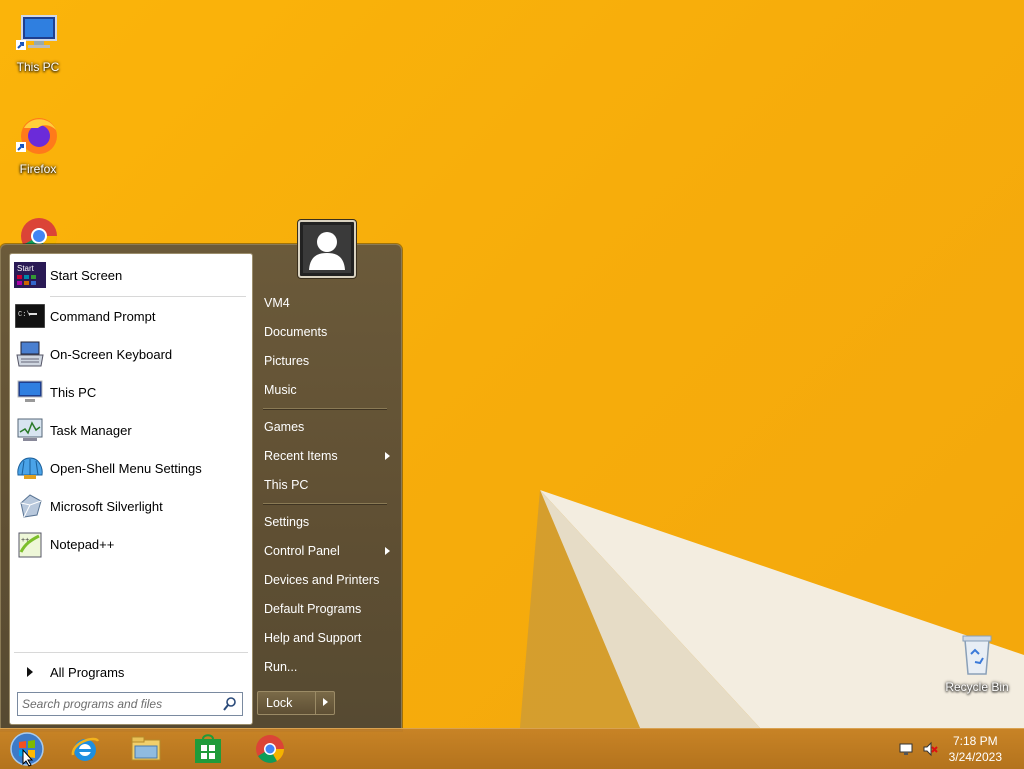 Image resolution: width=1024 pixels, height=769 pixels. What do you see at coordinates (977, 687) in the screenshot?
I see `desktop-icon-label: Recycle Bin` at bounding box center [977, 687].